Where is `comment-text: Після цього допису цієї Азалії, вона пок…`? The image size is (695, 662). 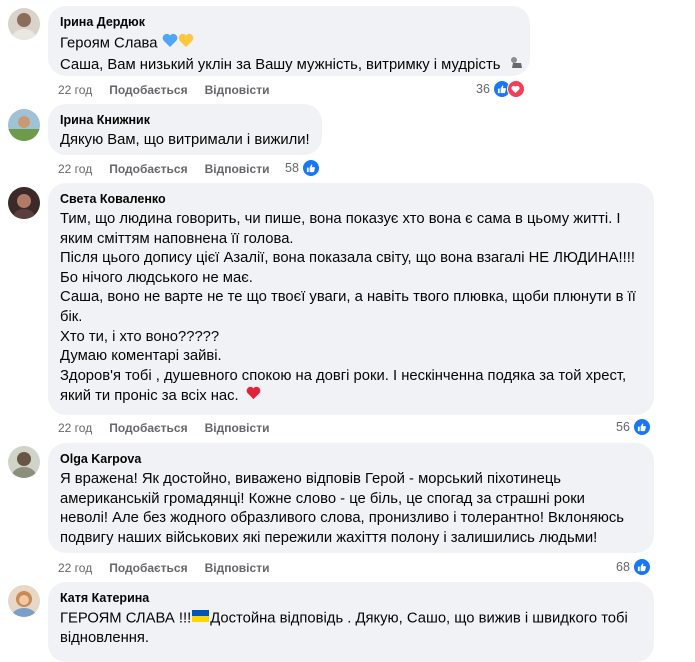
comment-text: Після цього допису цієї Азалії, вона пок… is located at coordinates (347, 258).